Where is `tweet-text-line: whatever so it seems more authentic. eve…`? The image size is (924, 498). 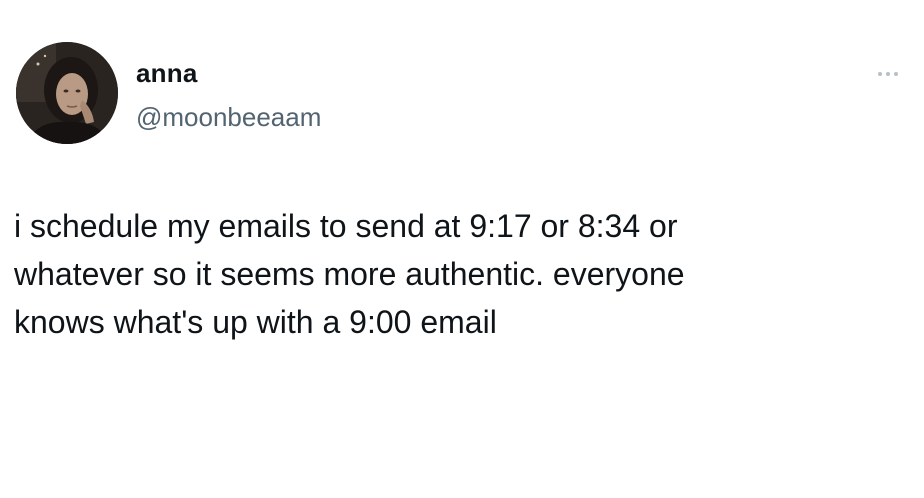
tweet-text-line: whatever so it seems more authentic. eve… is located at coordinates (349, 274).